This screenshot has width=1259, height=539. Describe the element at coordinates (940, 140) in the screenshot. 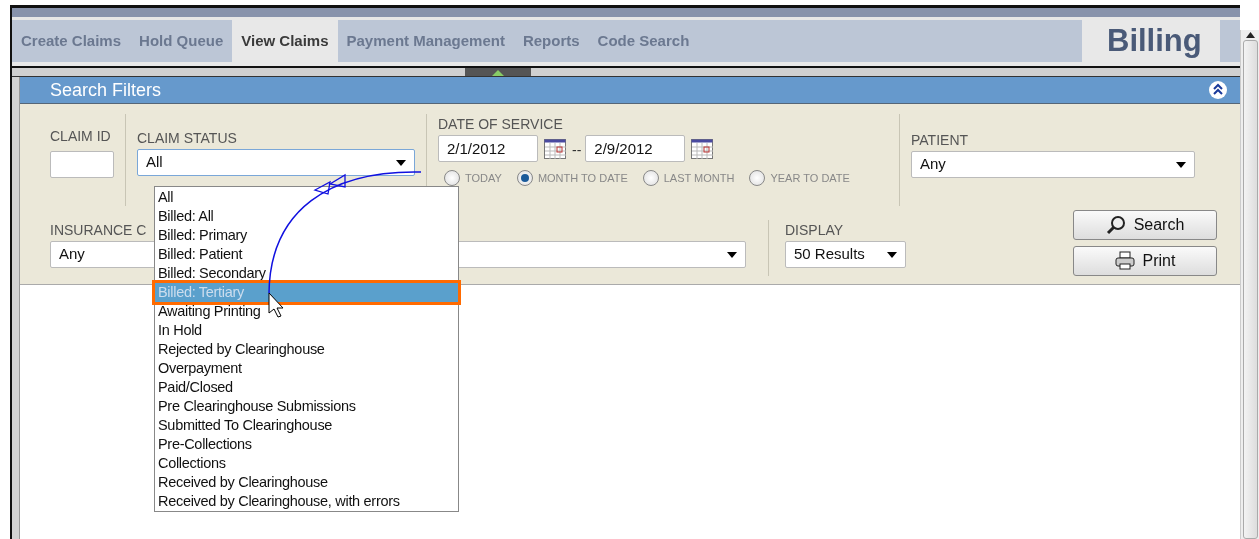

I see `field-label: PATIENT` at that location.